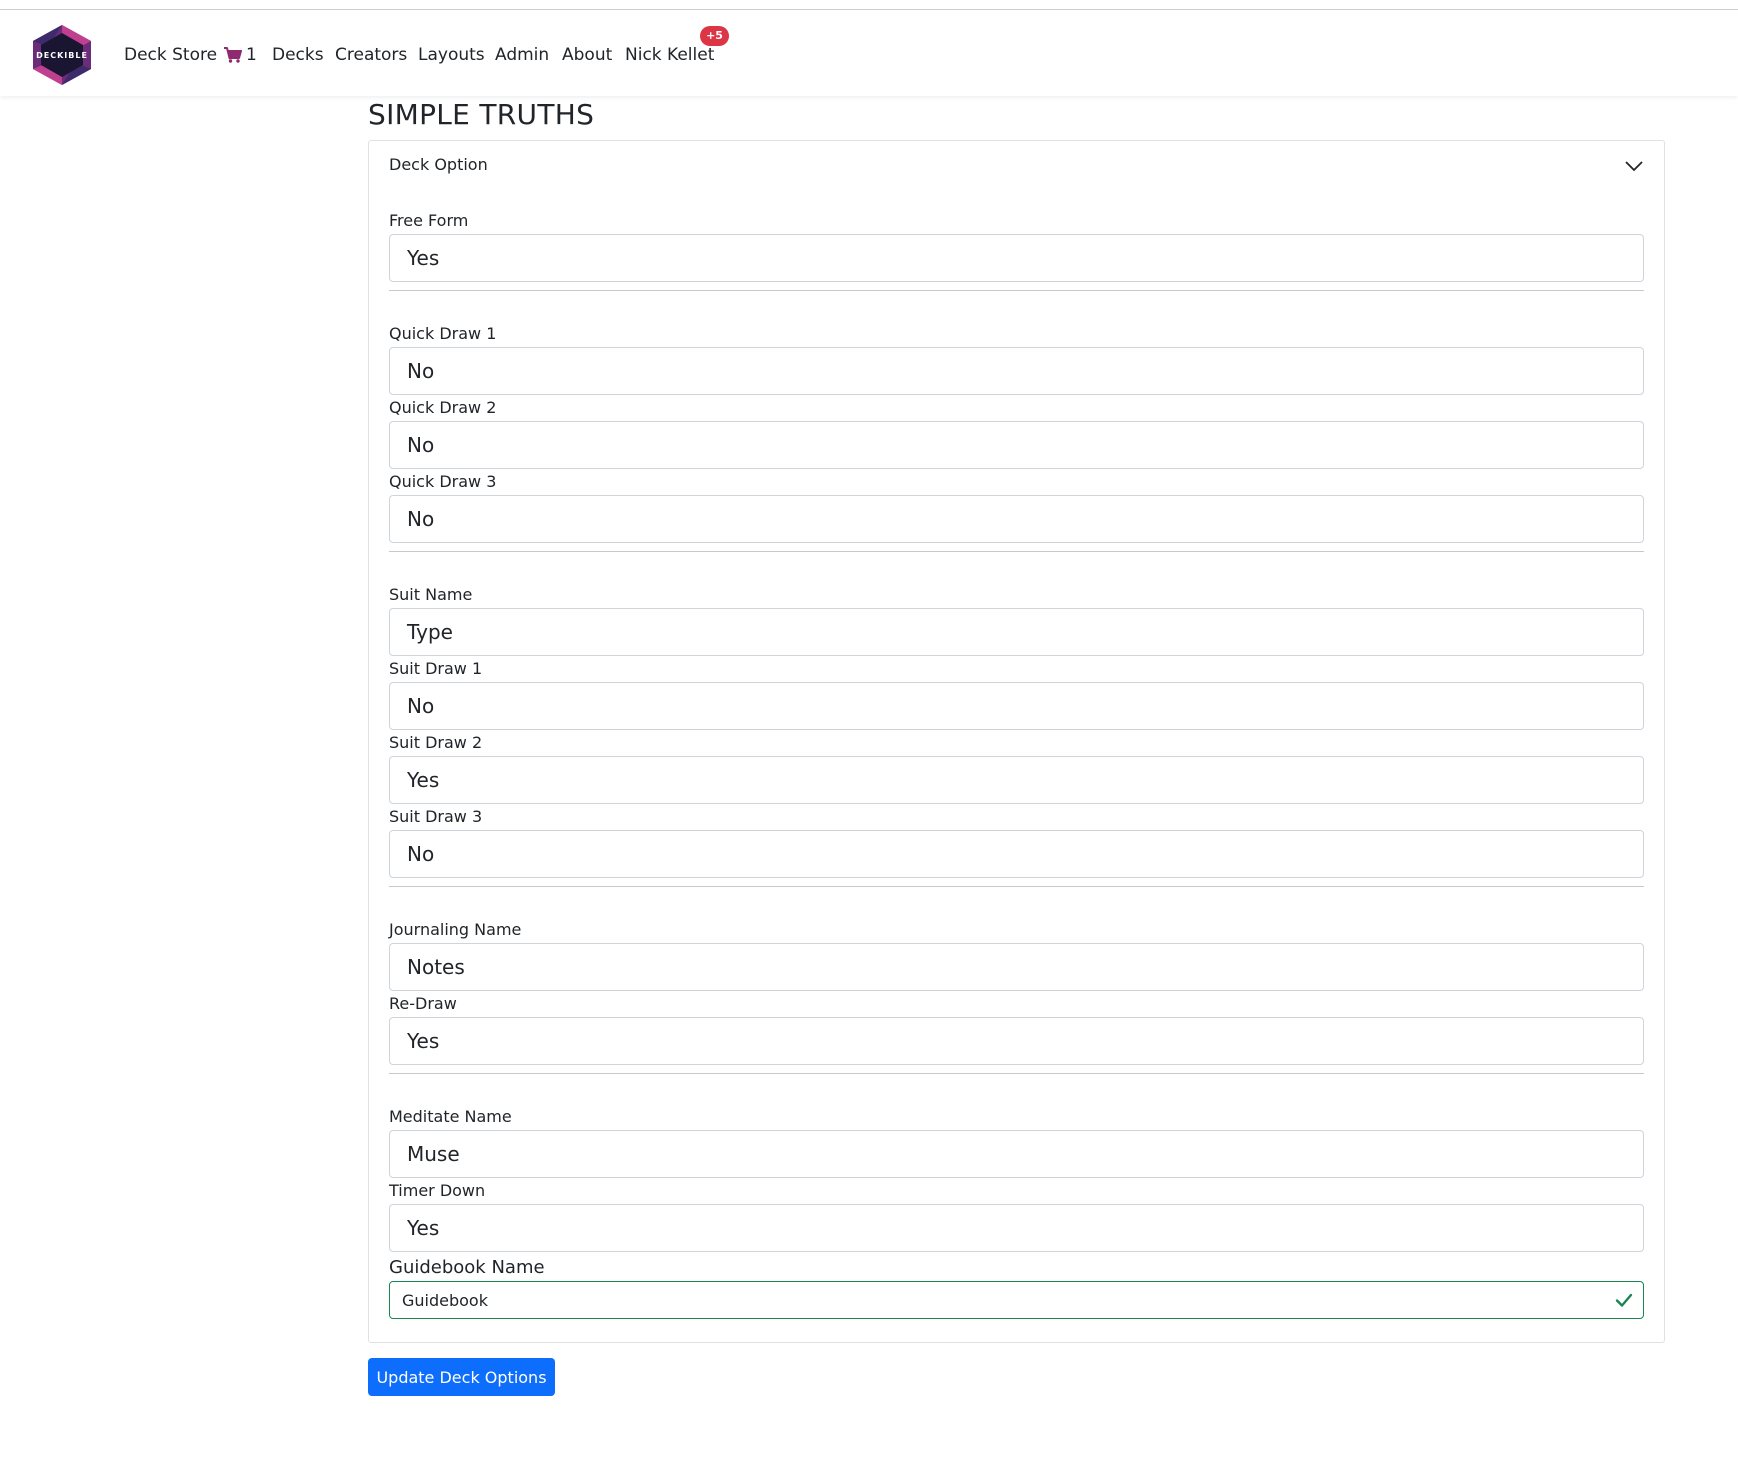 The image size is (1738, 1462). What do you see at coordinates (669, 55) in the screenshot?
I see `nav-user: Nick Kellet` at bounding box center [669, 55].